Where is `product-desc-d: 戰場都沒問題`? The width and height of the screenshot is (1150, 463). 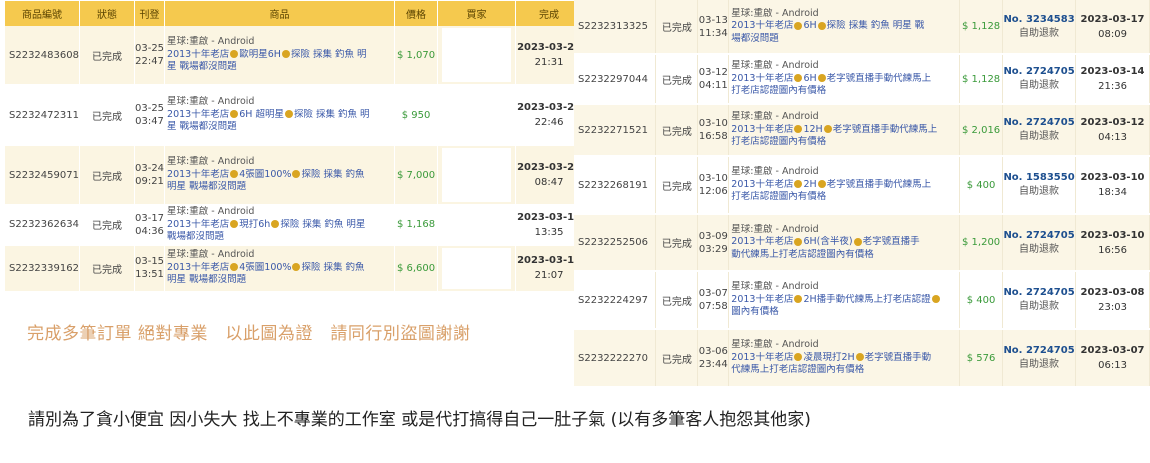 product-desc-d: 戰場都沒問題 is located at coordinates (279, 237).